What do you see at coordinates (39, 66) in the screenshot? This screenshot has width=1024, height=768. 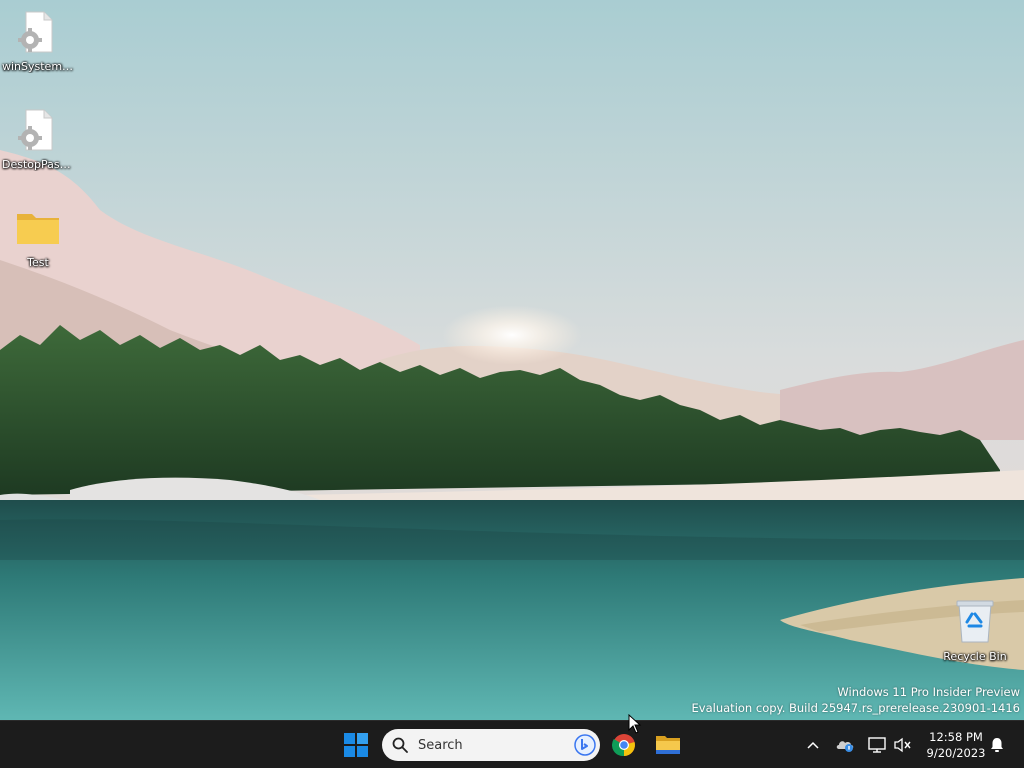 I see `desktop-icon-label: winSystem32` at bounding box center [39, 66].